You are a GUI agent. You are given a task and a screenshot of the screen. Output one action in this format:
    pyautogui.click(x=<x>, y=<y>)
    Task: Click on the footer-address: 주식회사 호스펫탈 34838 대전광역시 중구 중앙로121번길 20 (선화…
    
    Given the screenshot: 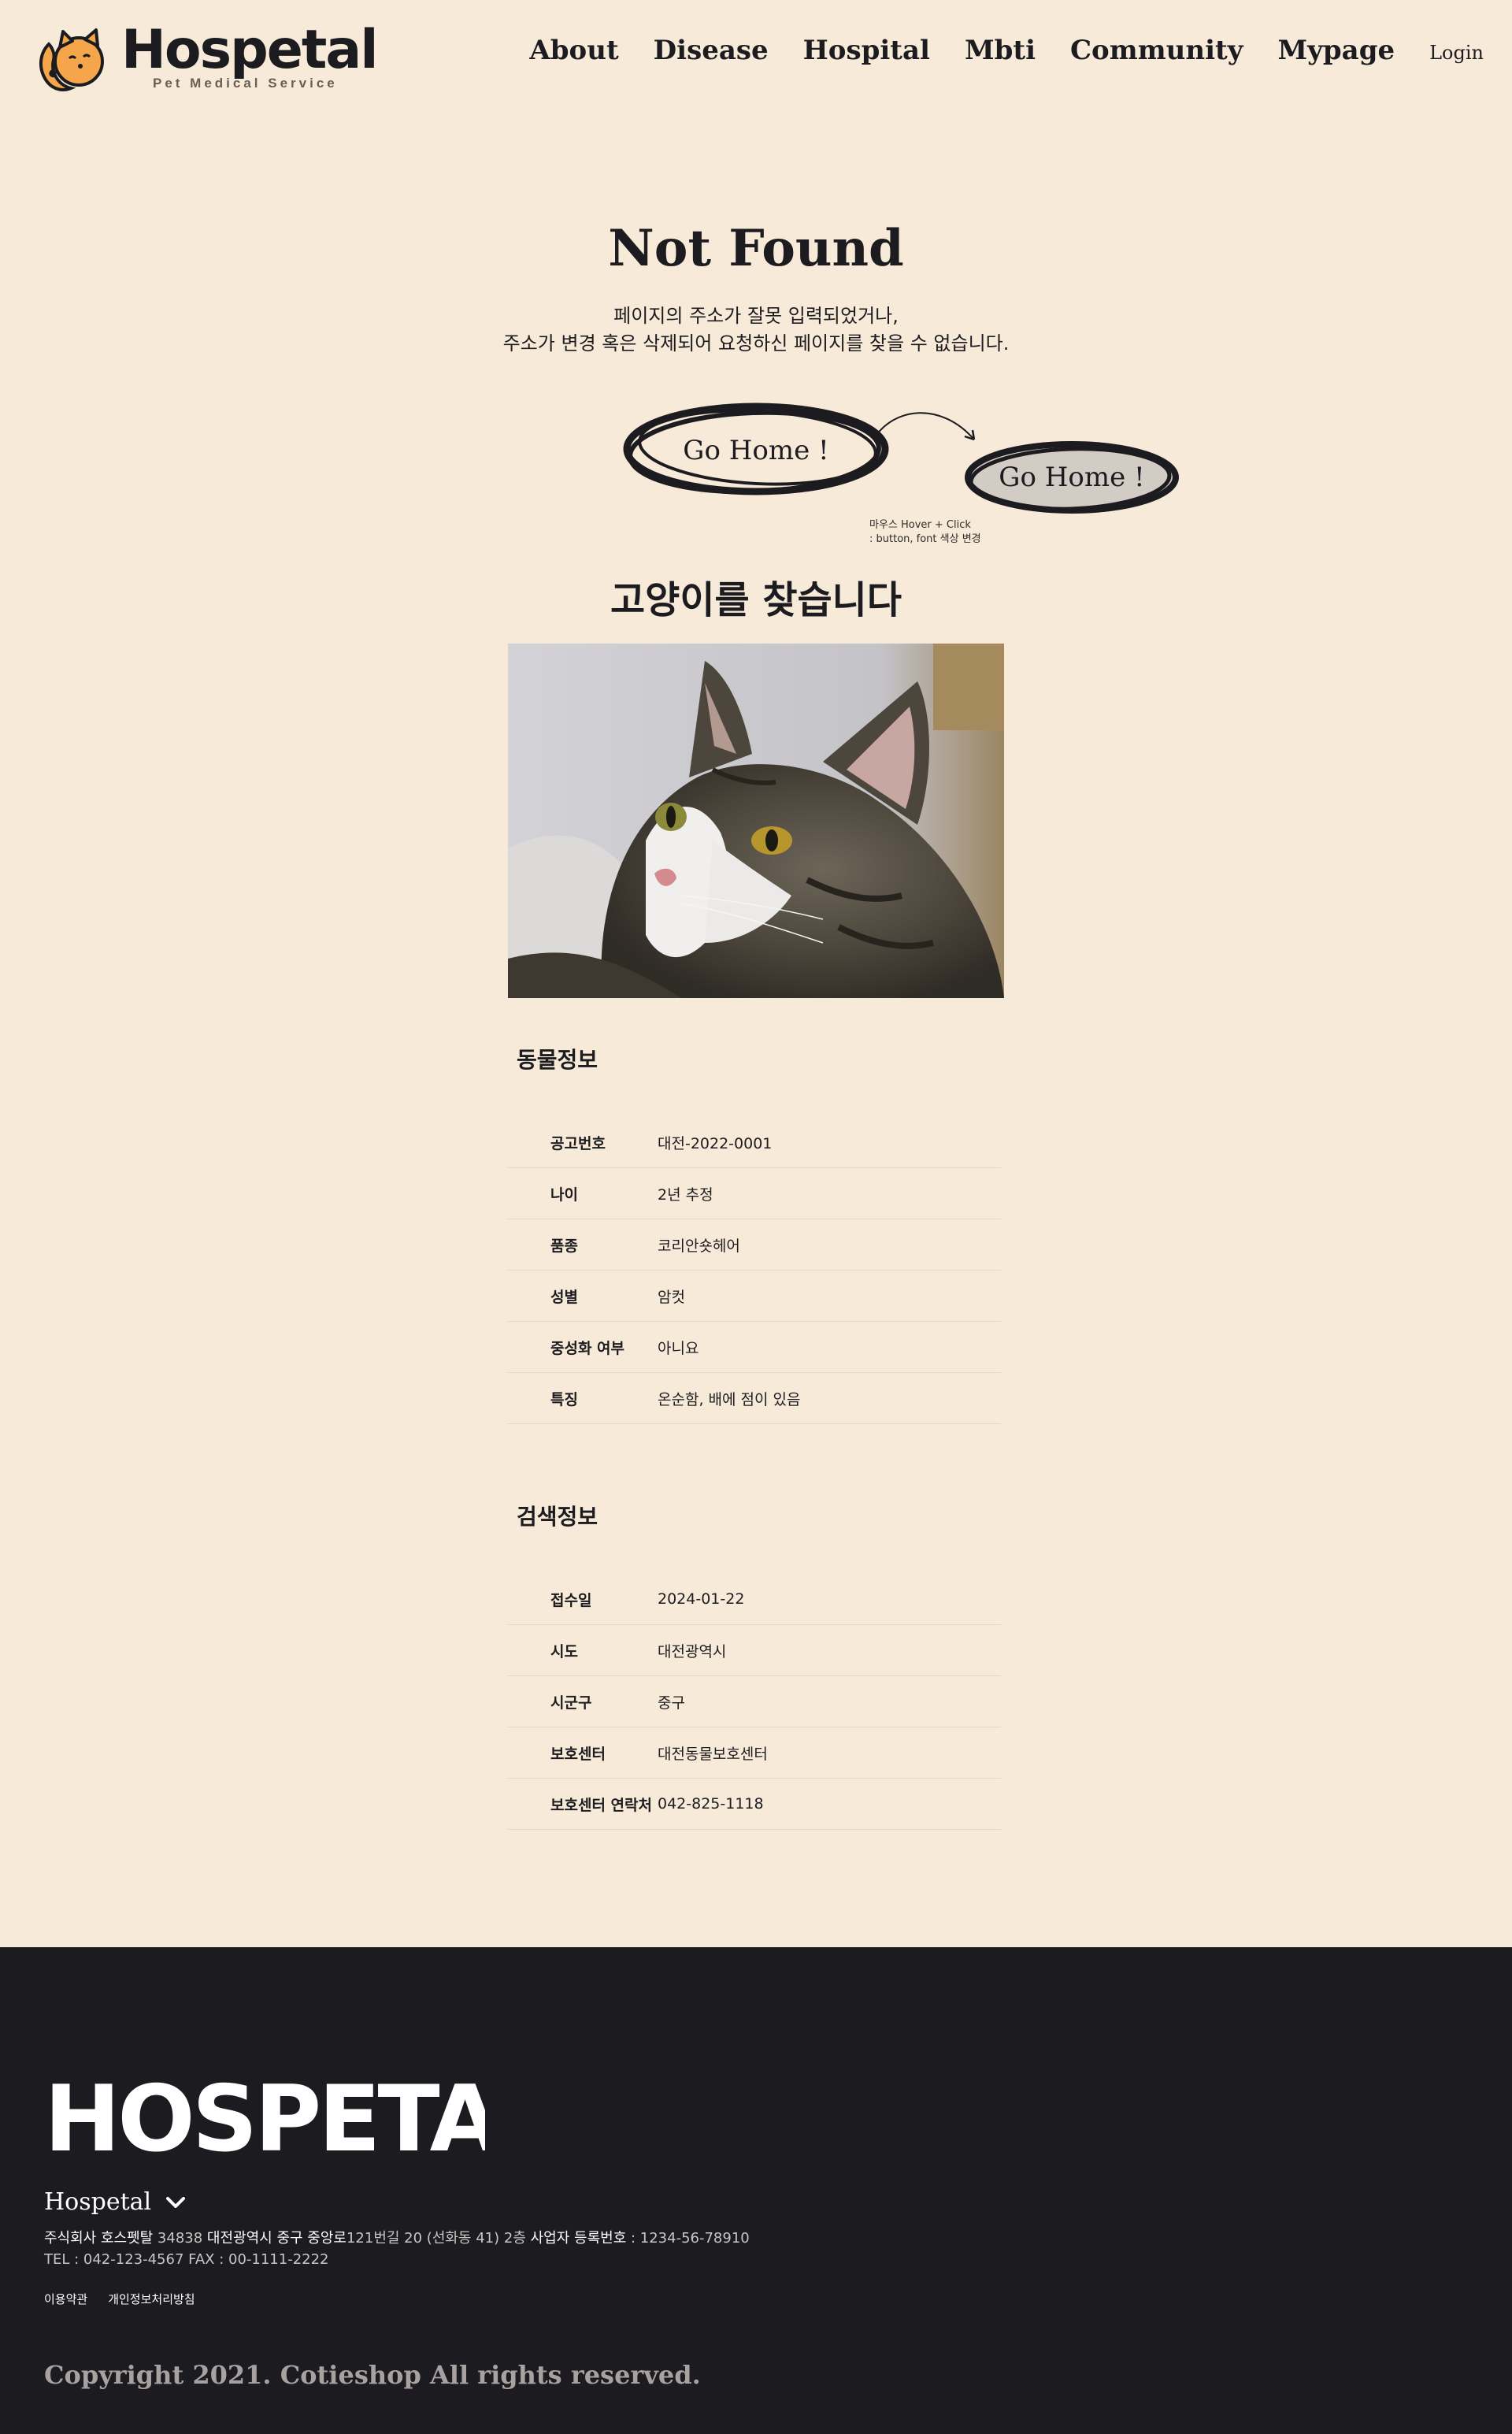 What is the action you would take?
    pyautogui.click(x=397, y=2249)
    